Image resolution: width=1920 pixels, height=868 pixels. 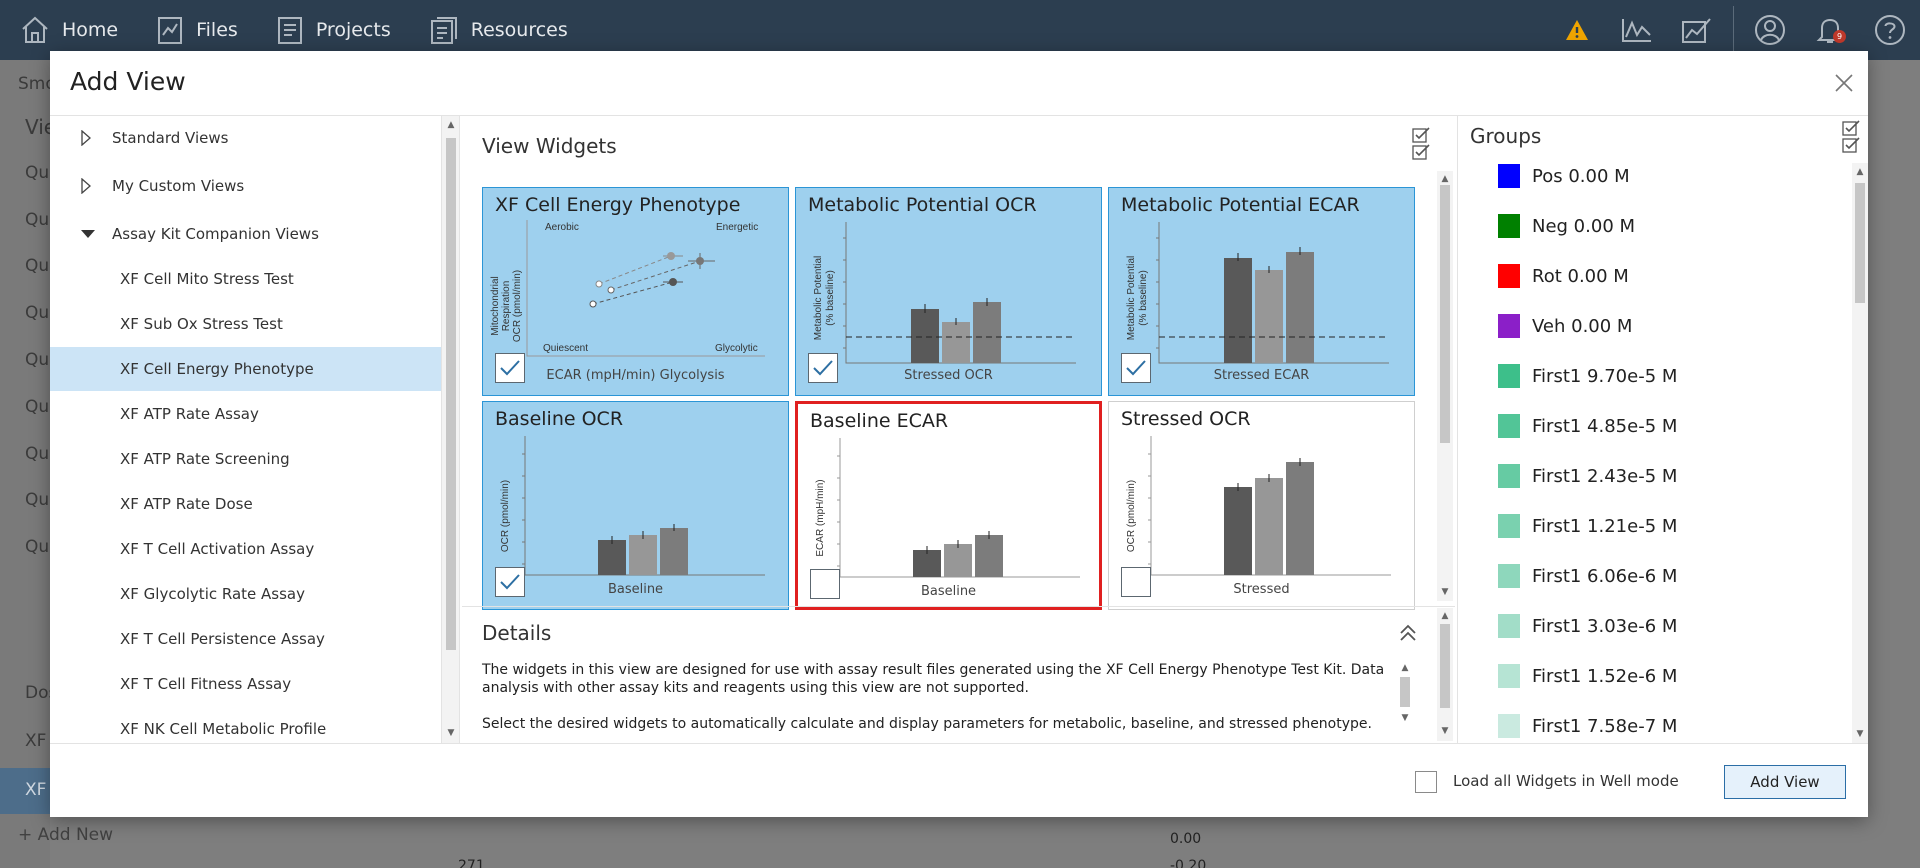 I want to click on group-label: First1 1.52e-6 M, so click(x=1605, y=676).